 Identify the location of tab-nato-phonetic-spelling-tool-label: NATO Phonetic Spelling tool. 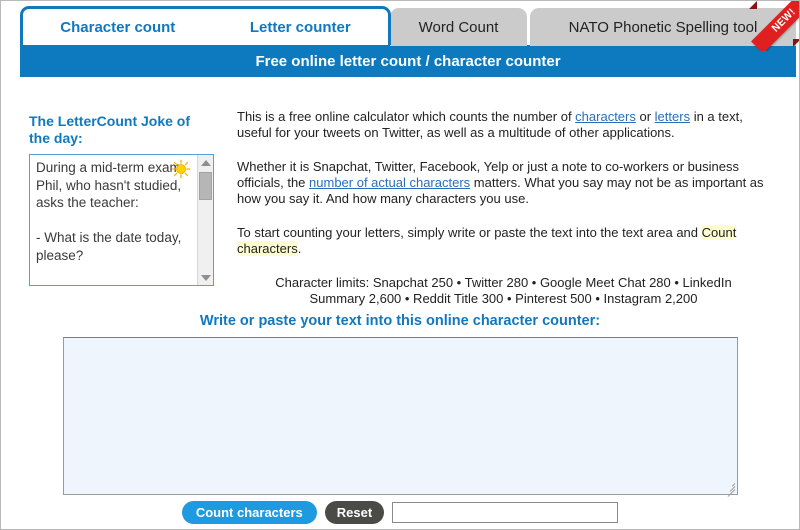
(663, 27).